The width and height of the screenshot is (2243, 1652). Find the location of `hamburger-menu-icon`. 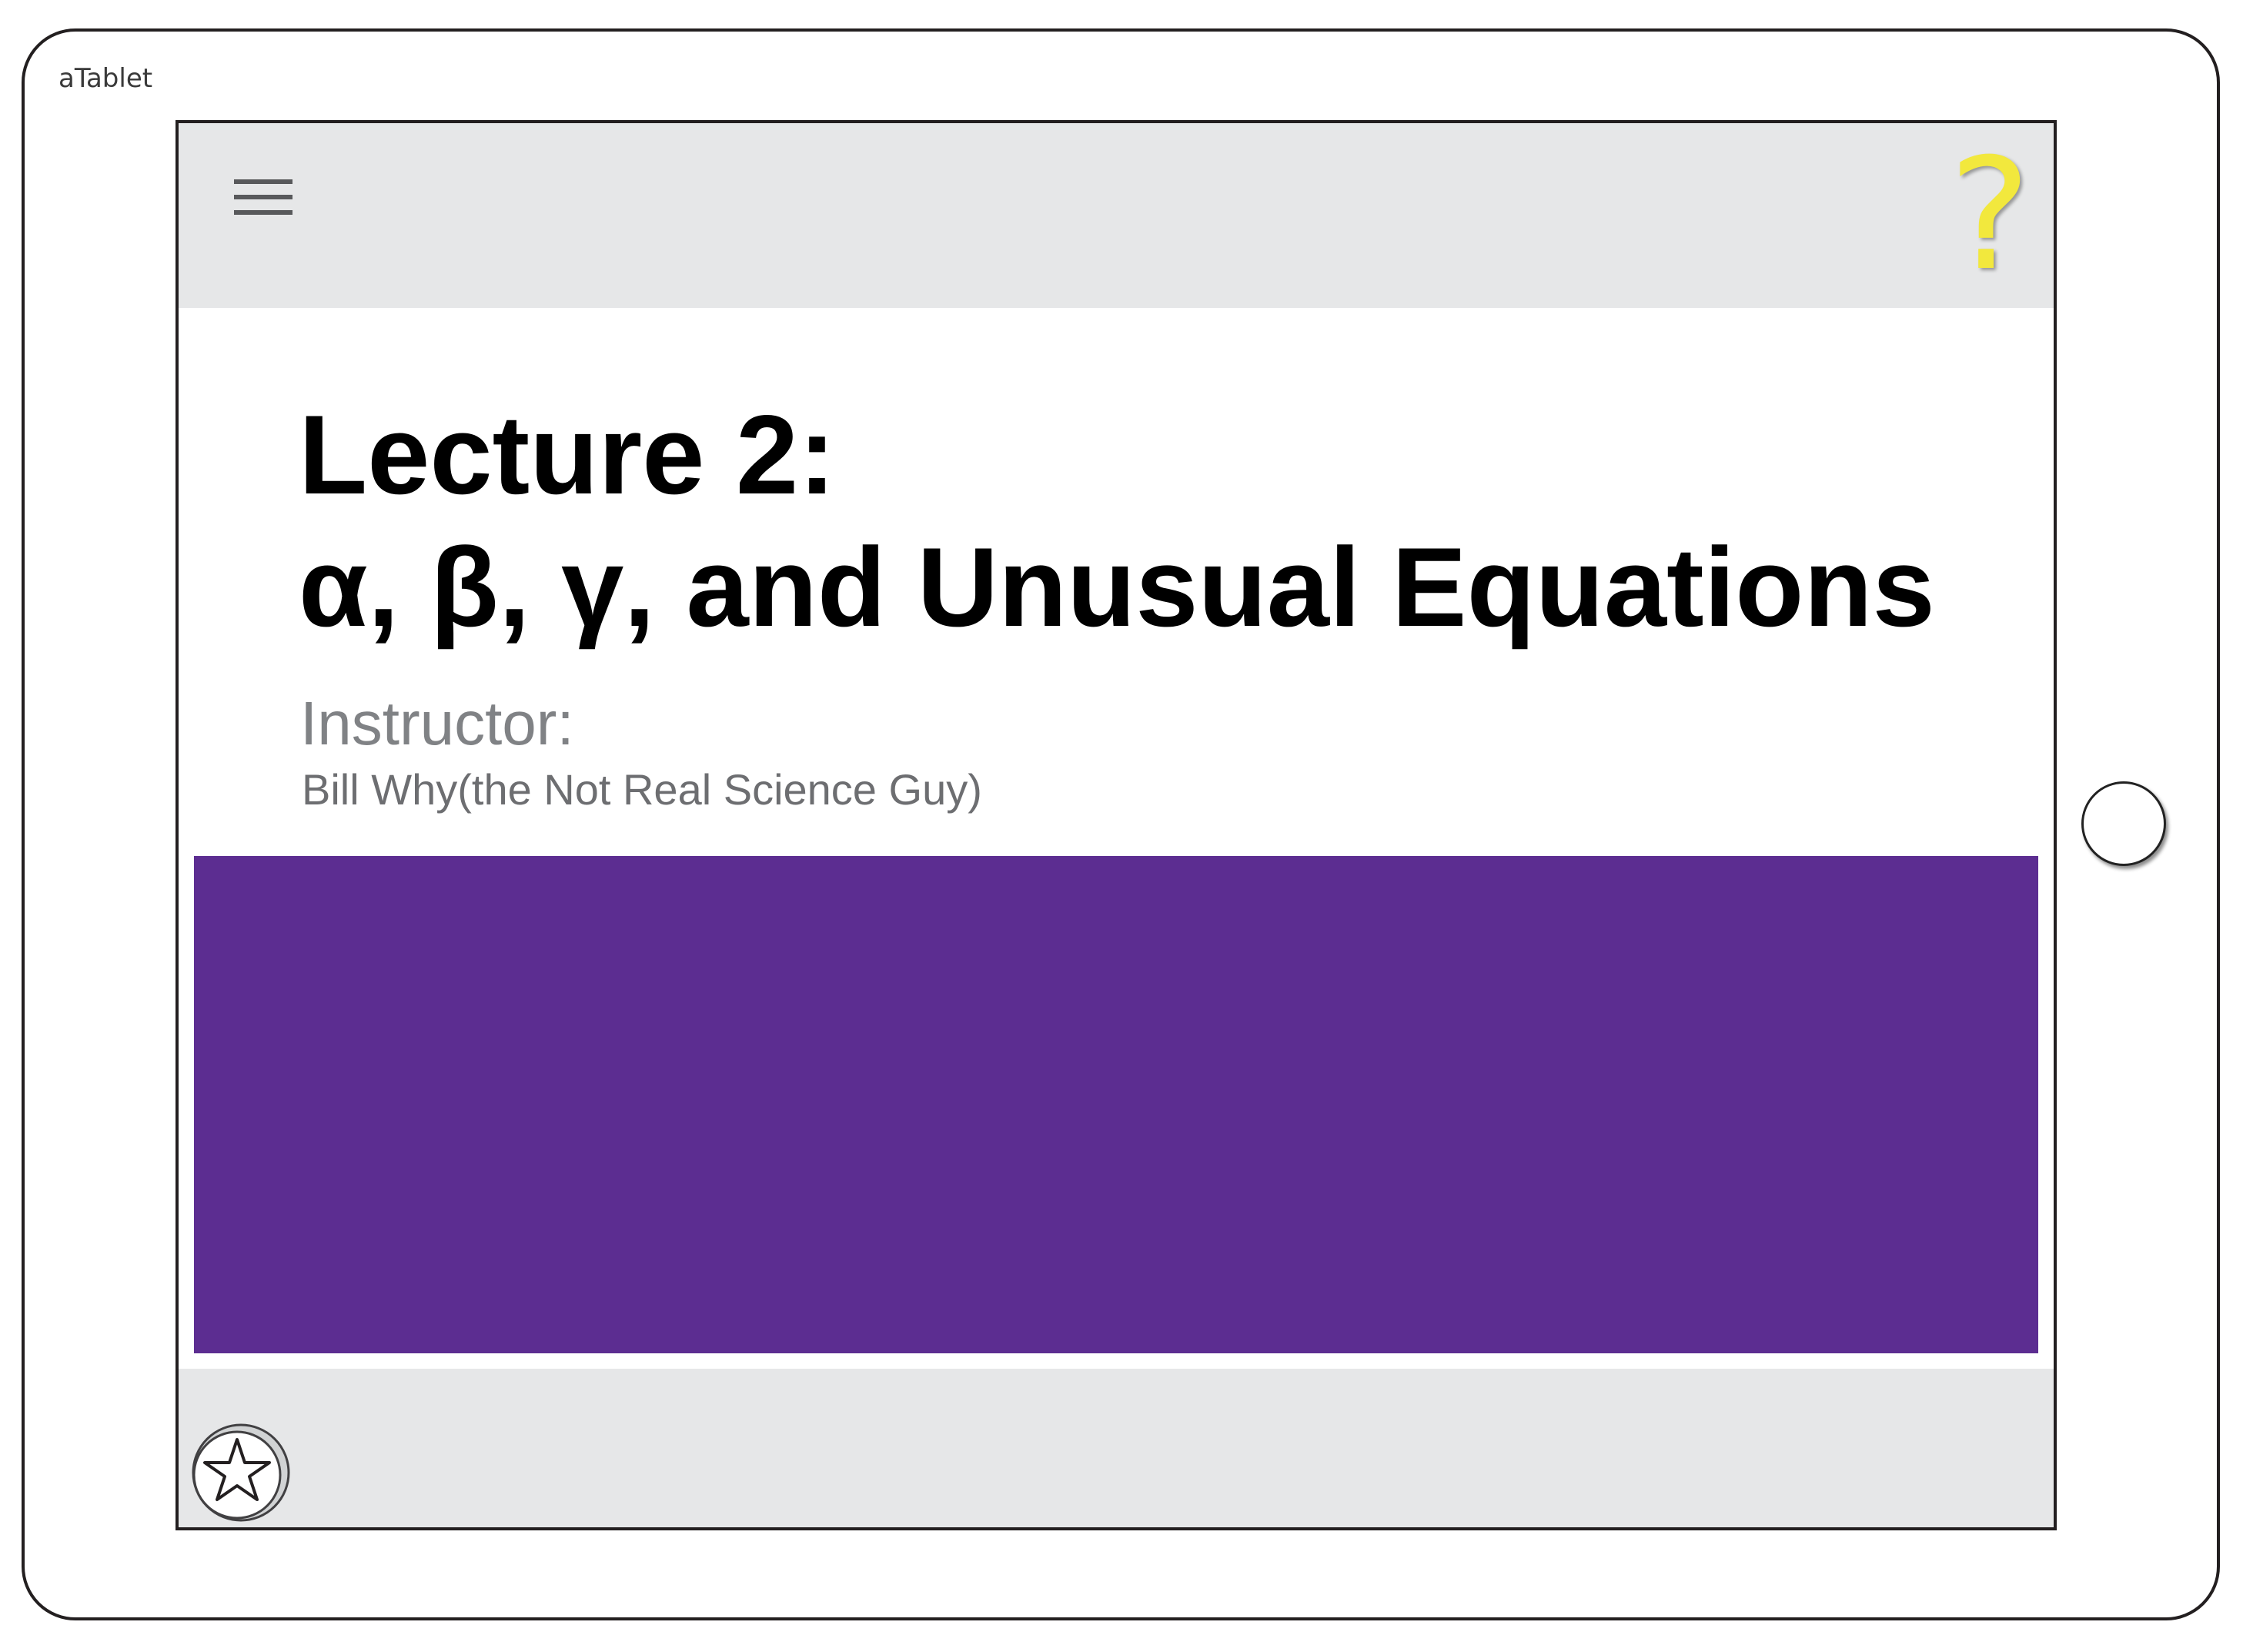

hamburger-menu-icon is located at coordinates (263, 197).